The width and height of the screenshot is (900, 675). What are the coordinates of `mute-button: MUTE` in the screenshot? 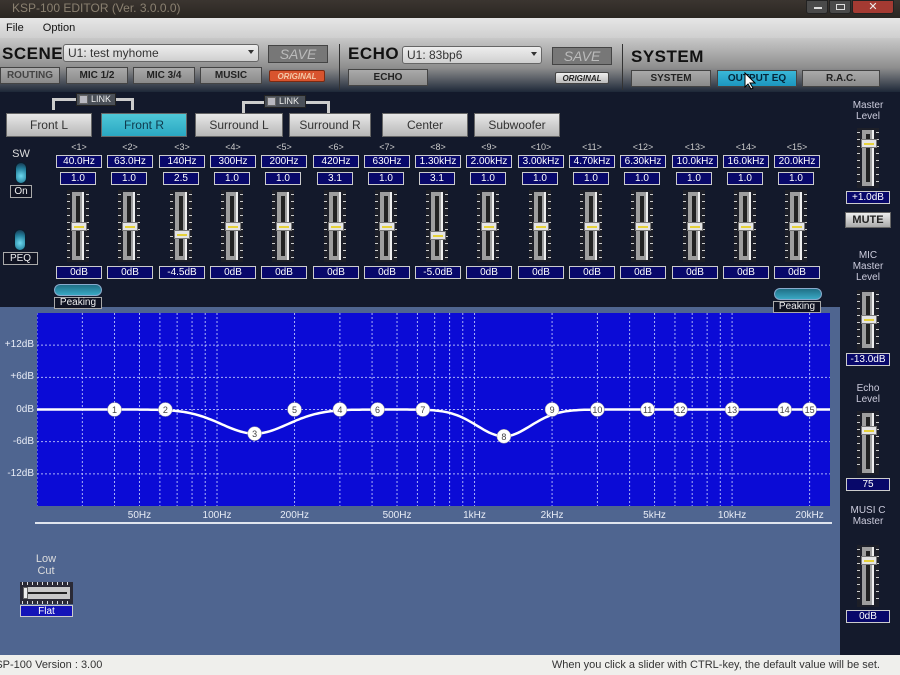 It's located at (868, 220).